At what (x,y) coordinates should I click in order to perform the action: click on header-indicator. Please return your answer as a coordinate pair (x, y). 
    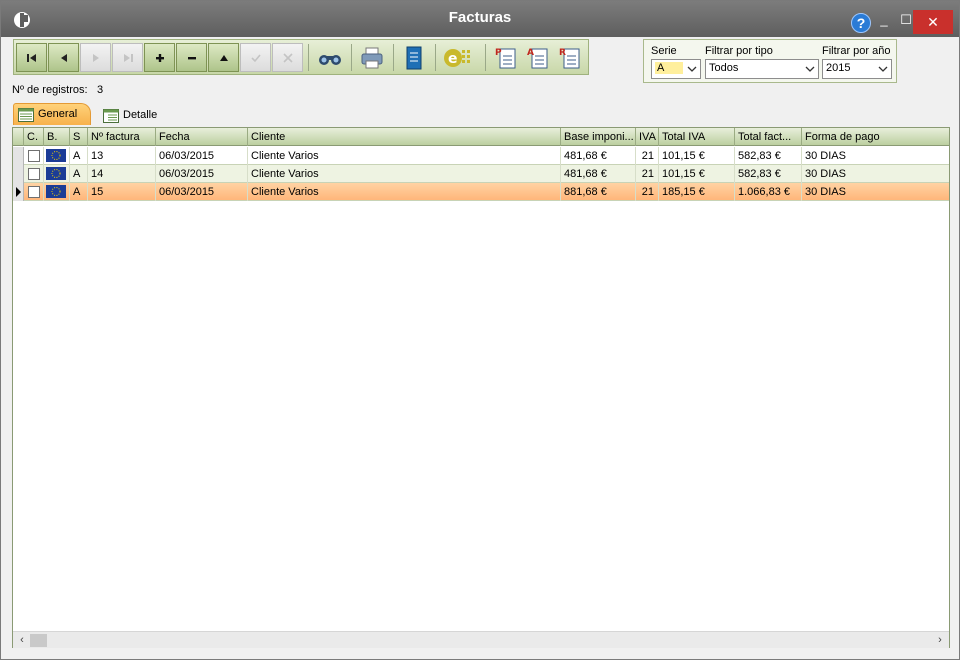
    Looking at the image, I should click on (18, 137).